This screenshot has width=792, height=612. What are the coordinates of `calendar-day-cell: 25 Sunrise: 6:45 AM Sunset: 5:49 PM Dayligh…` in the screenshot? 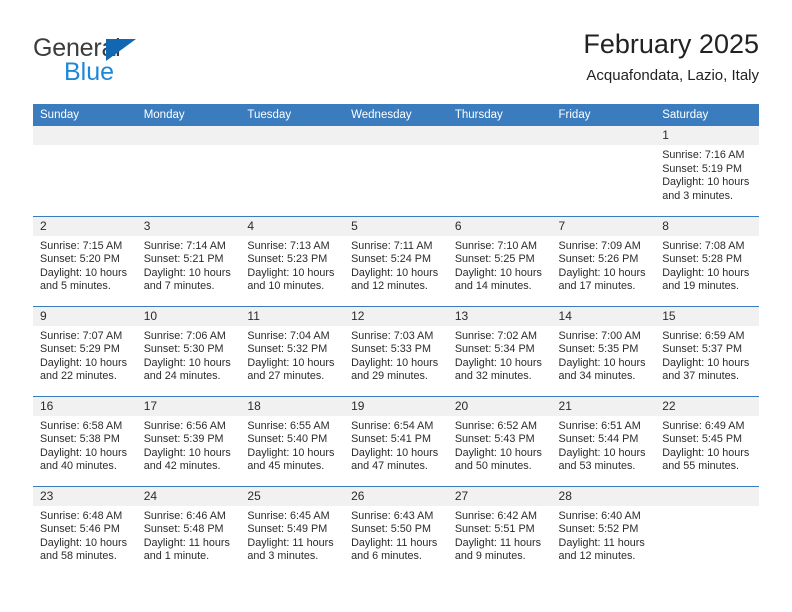 It's located at (292, 530).